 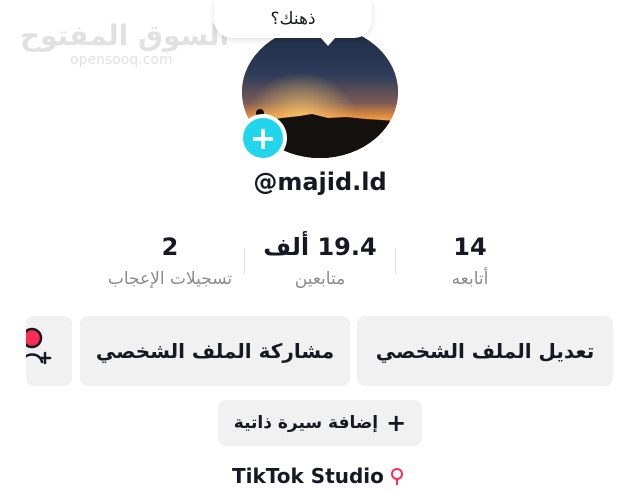 I want to click on status-bubble: ذهنك؟, so click(x=293, y=19).